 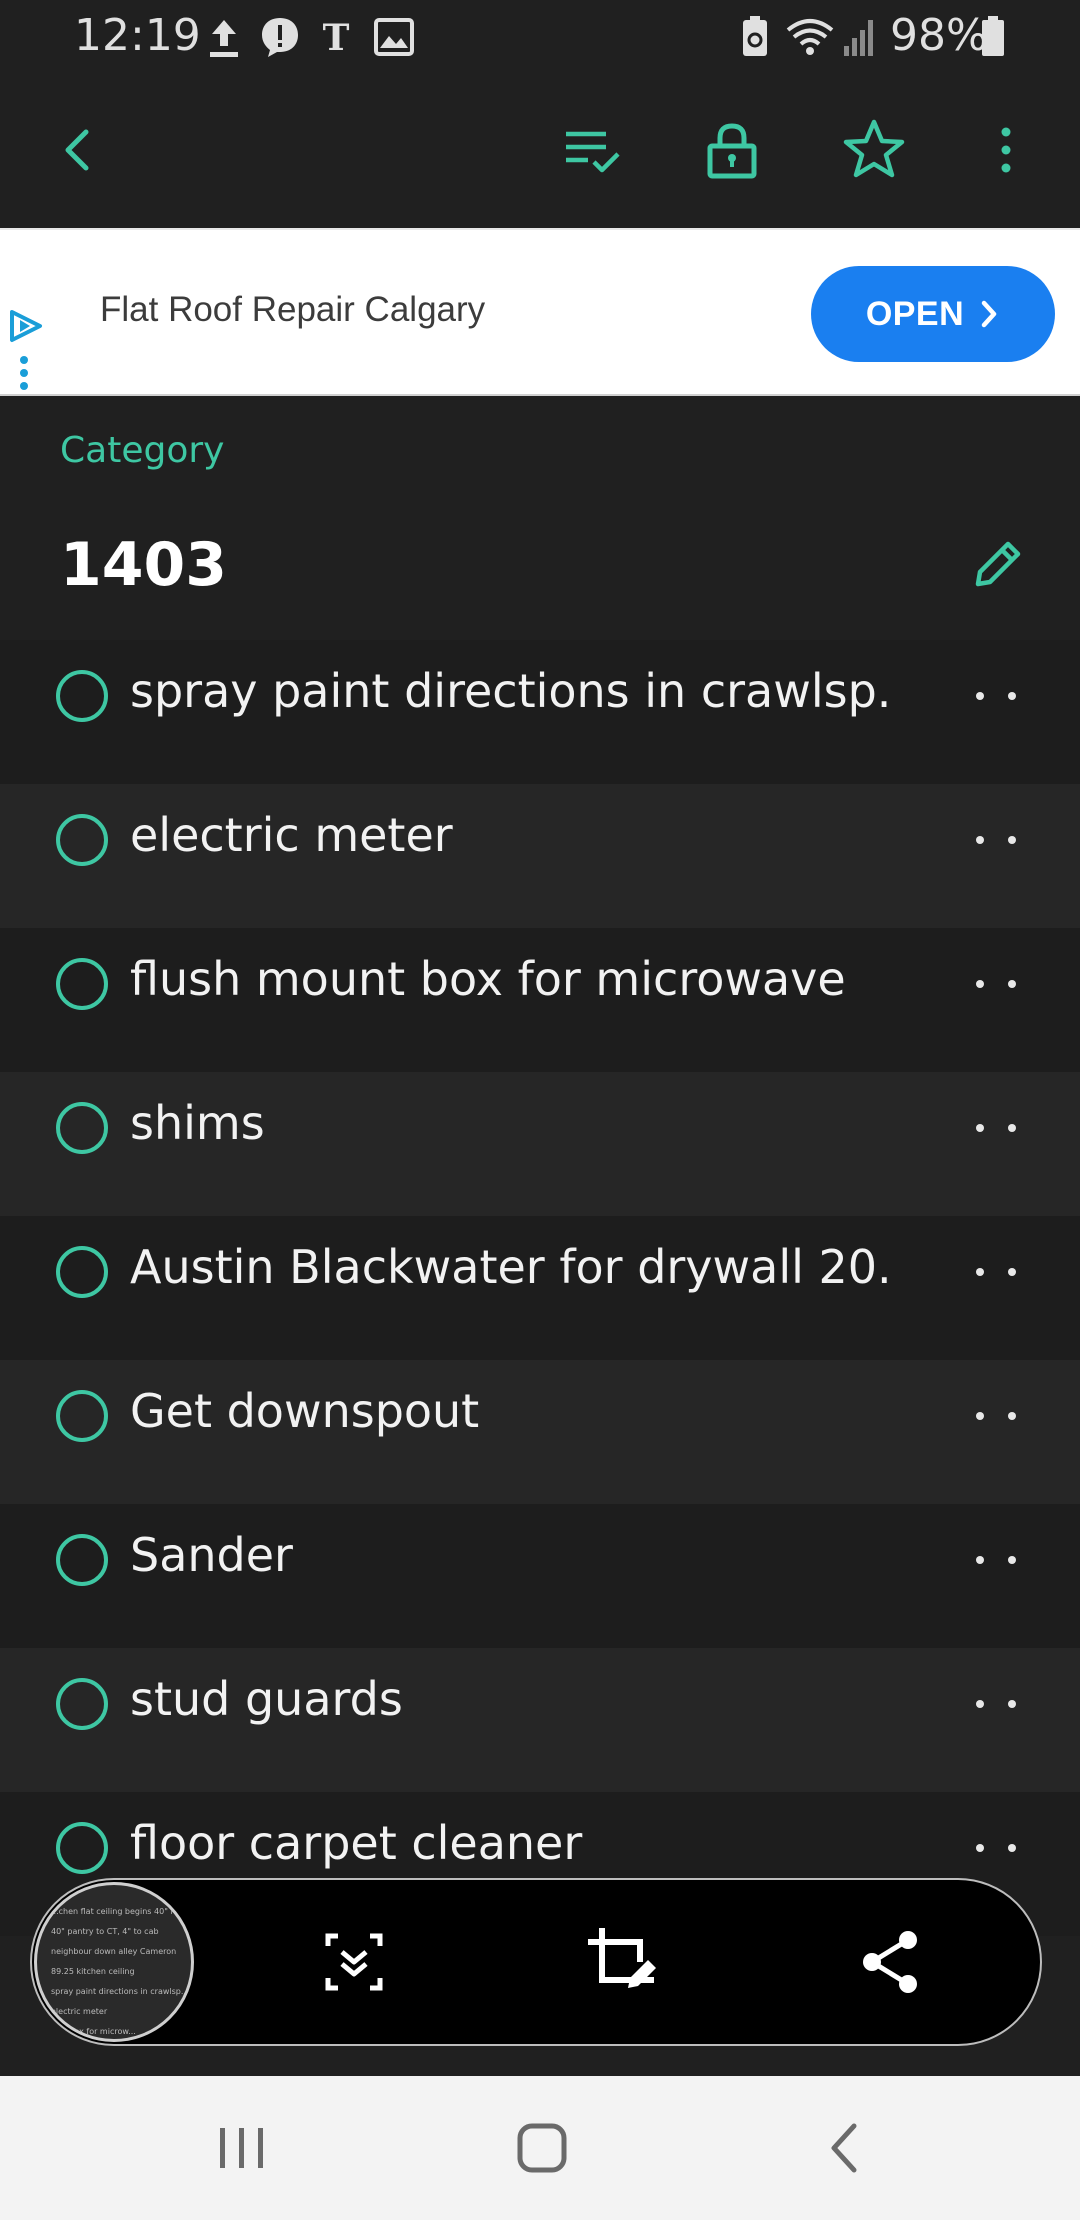 I want to click on app-bar, so click(x=540, y=150).